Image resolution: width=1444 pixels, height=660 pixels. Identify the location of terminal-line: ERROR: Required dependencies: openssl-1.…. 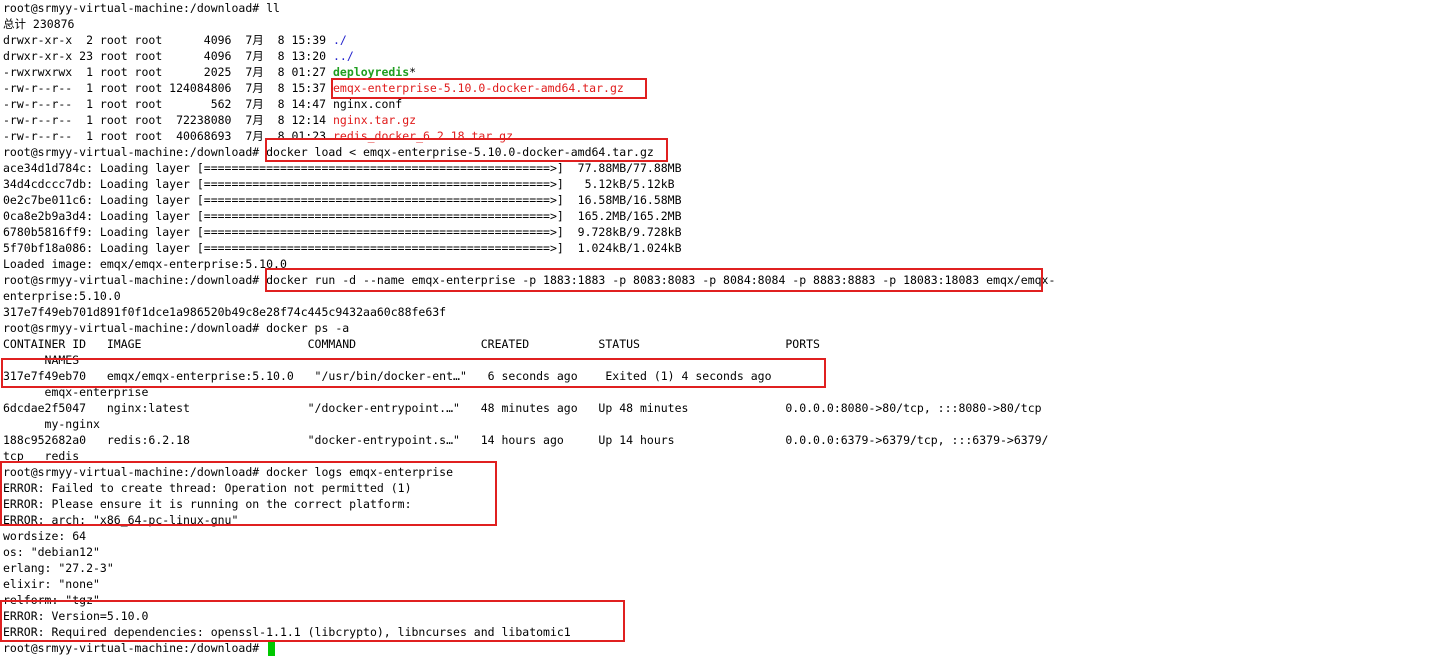
(287, 632).